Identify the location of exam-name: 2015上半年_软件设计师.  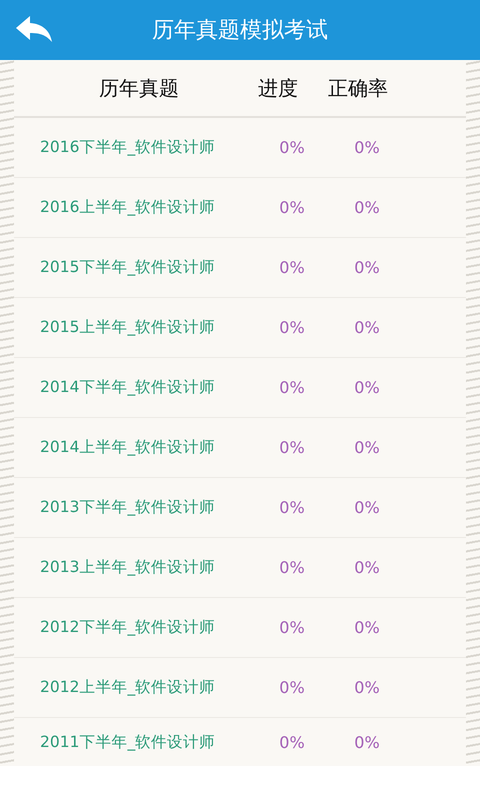
(128, 327).